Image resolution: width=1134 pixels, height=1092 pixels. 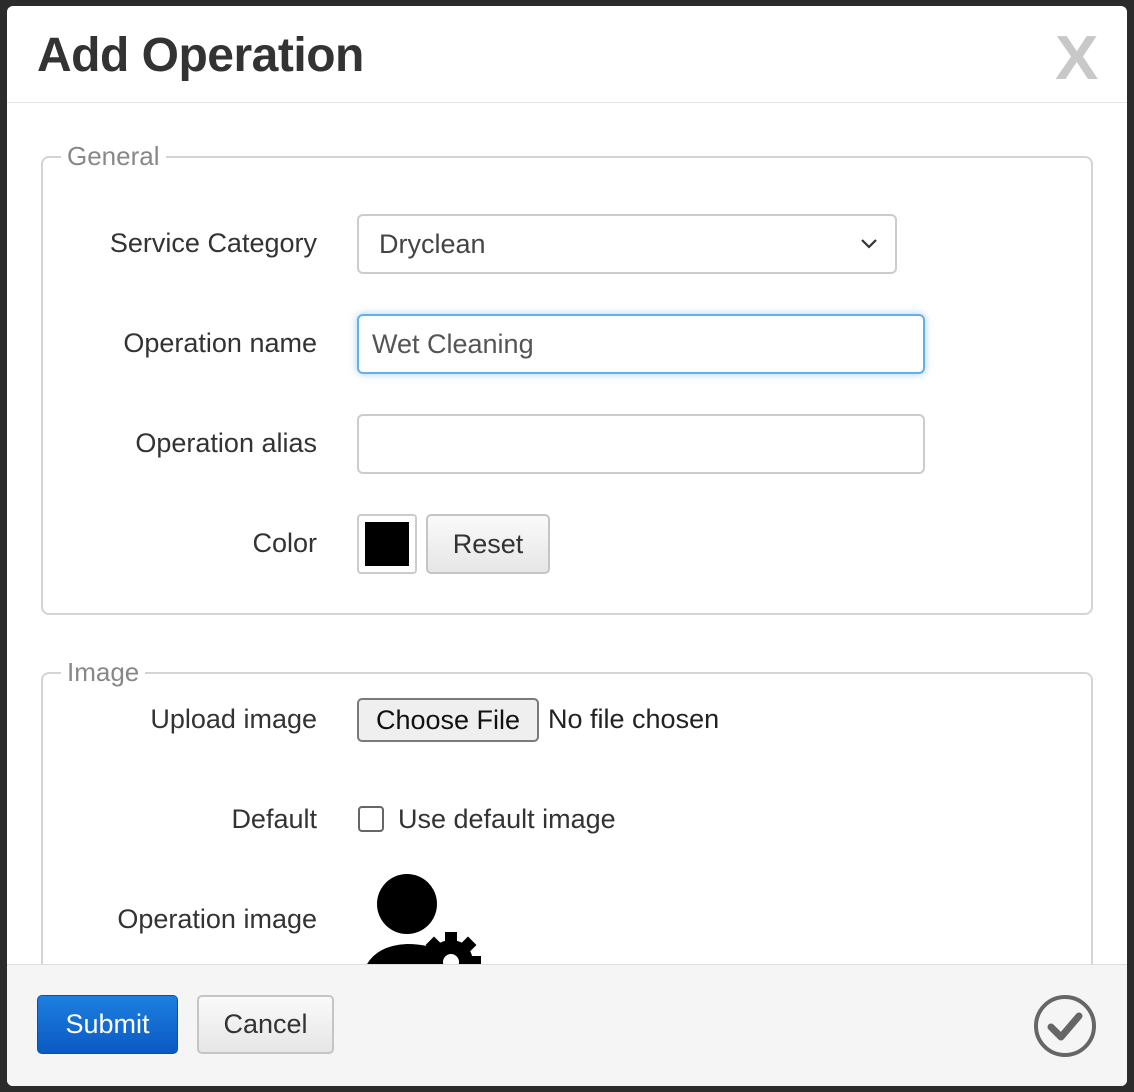 I want to click on use-default-image-checkbox, so click(x=371, y=819).